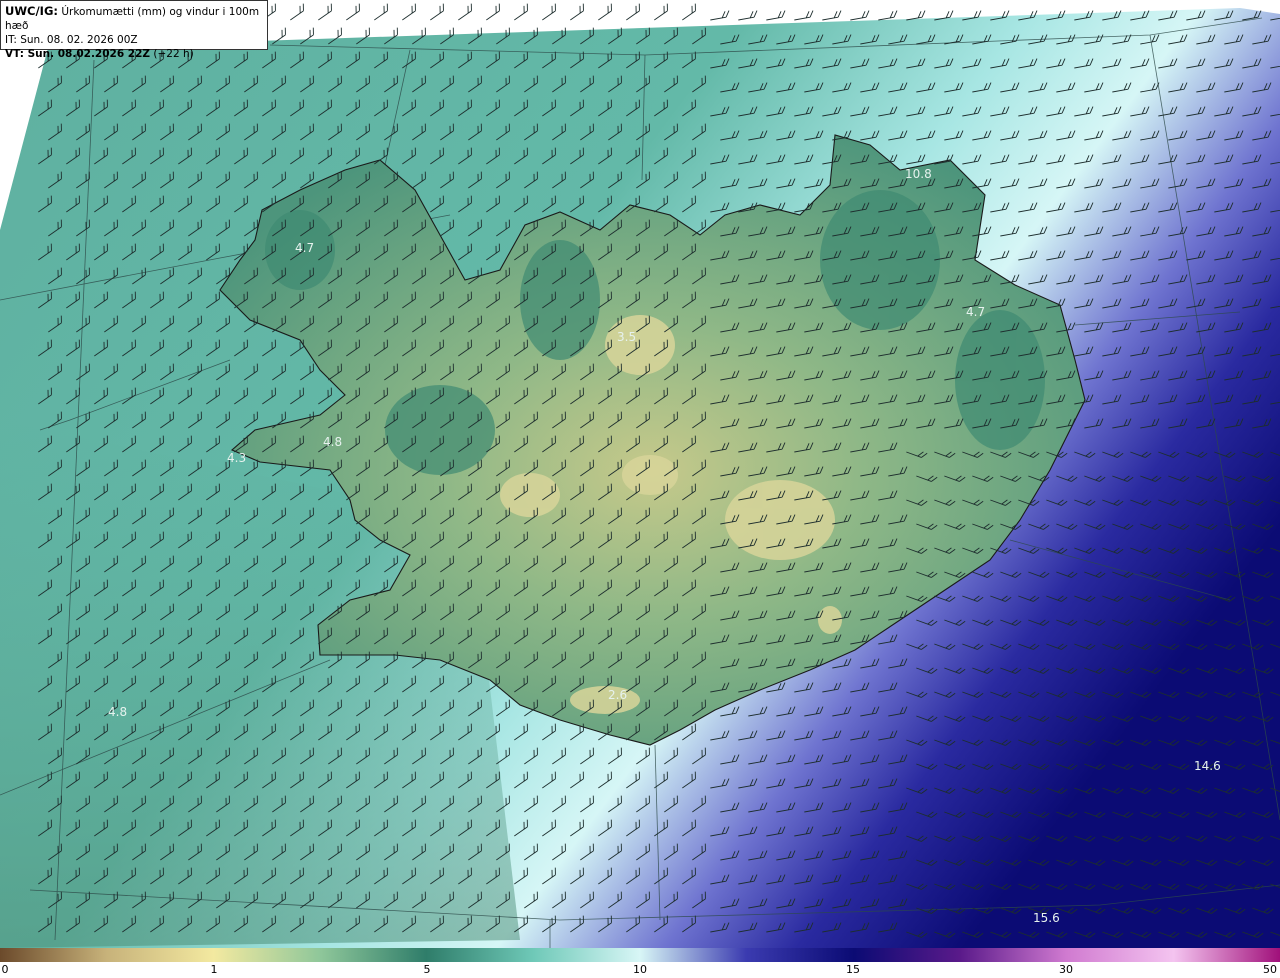 The image size is (1280, 978). I want to click on valid-time-line: VT: Sun. 08.02.2026 22Z (+22 h), so click(134, 54).